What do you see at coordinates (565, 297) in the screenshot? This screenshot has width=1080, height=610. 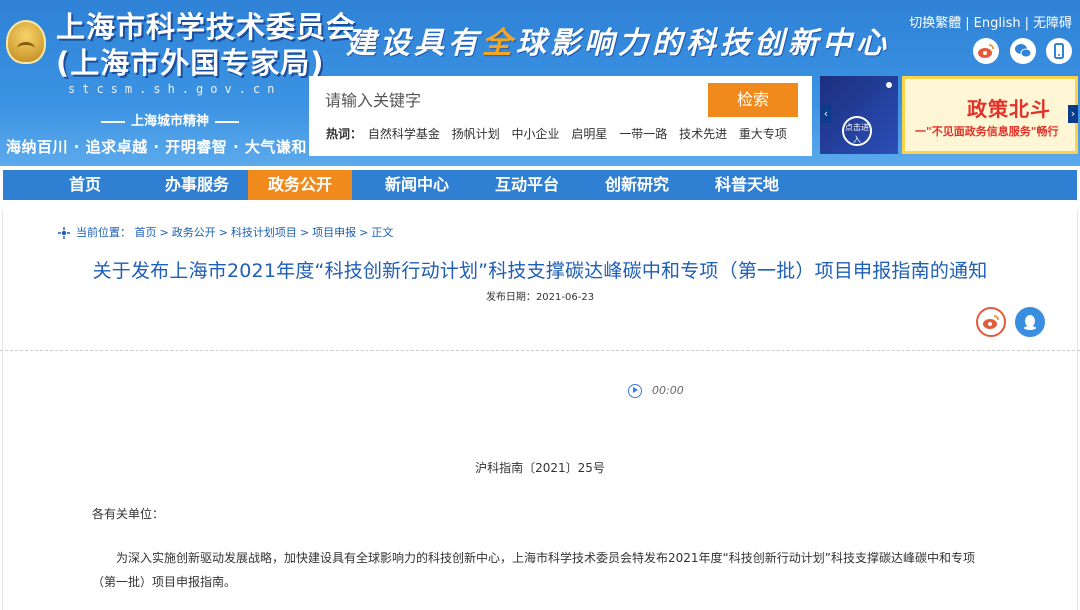 I see `publish-date-value: 2021-06-23` at bounding box center [565, 297].